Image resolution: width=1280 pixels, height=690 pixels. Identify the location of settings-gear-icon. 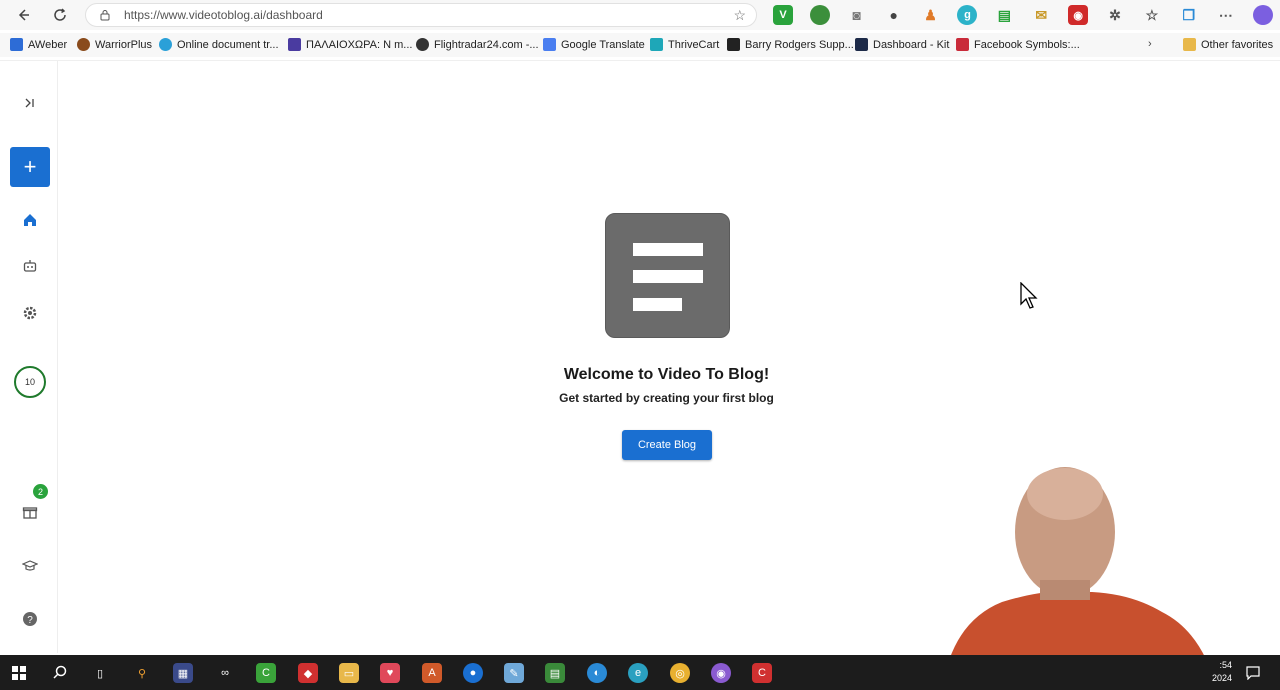
(30, 313).